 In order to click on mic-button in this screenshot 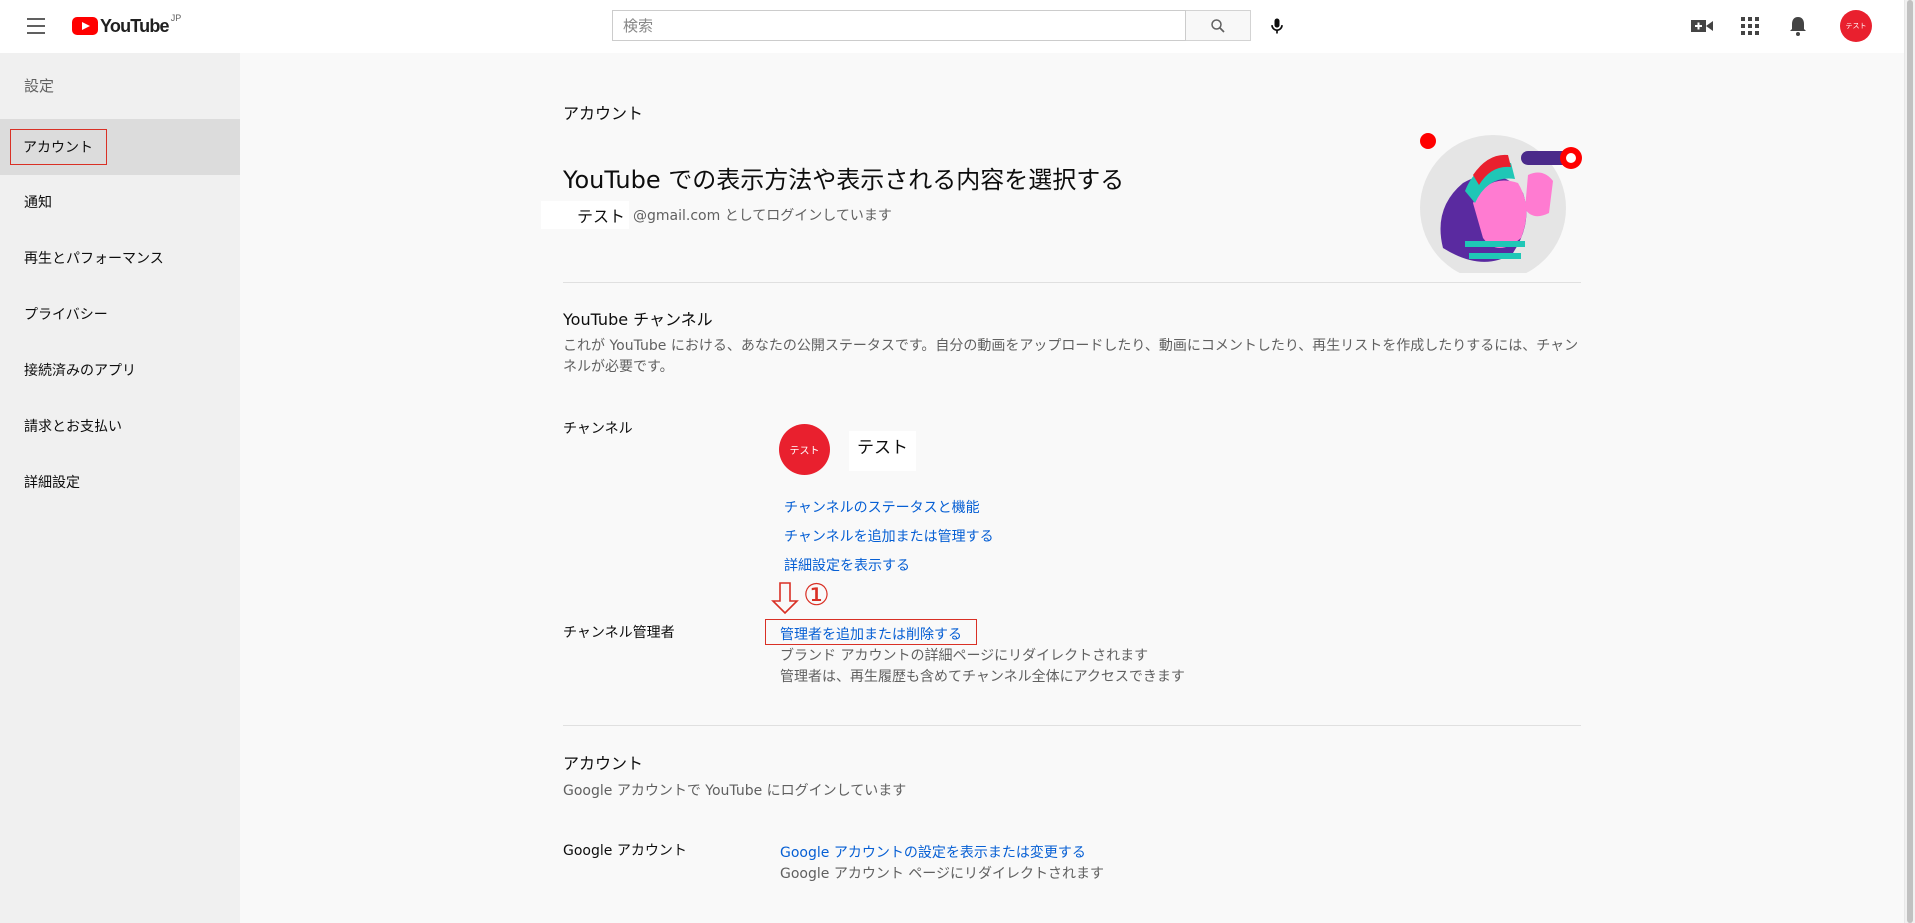, I will do `click(1277, 26)`.